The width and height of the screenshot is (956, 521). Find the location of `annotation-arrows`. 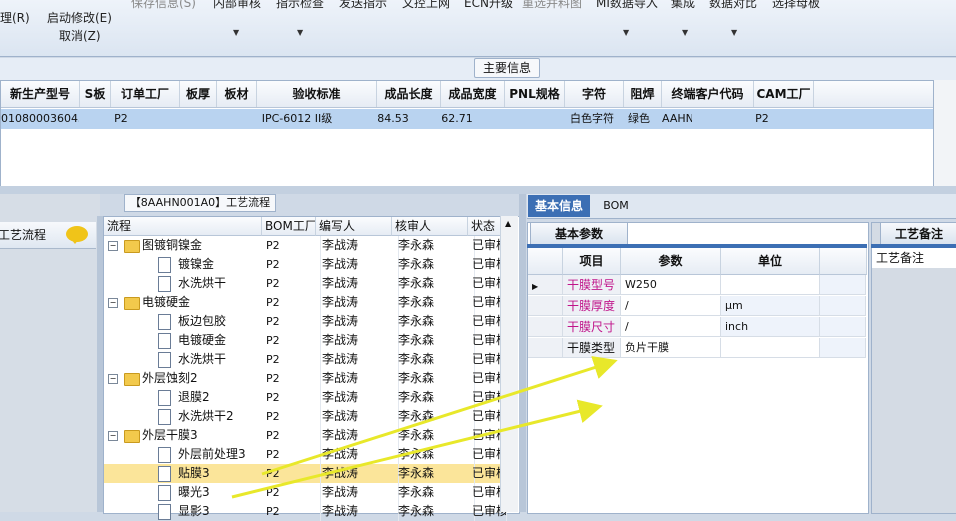

annotation-arrows is located at coordinates (424, 427).